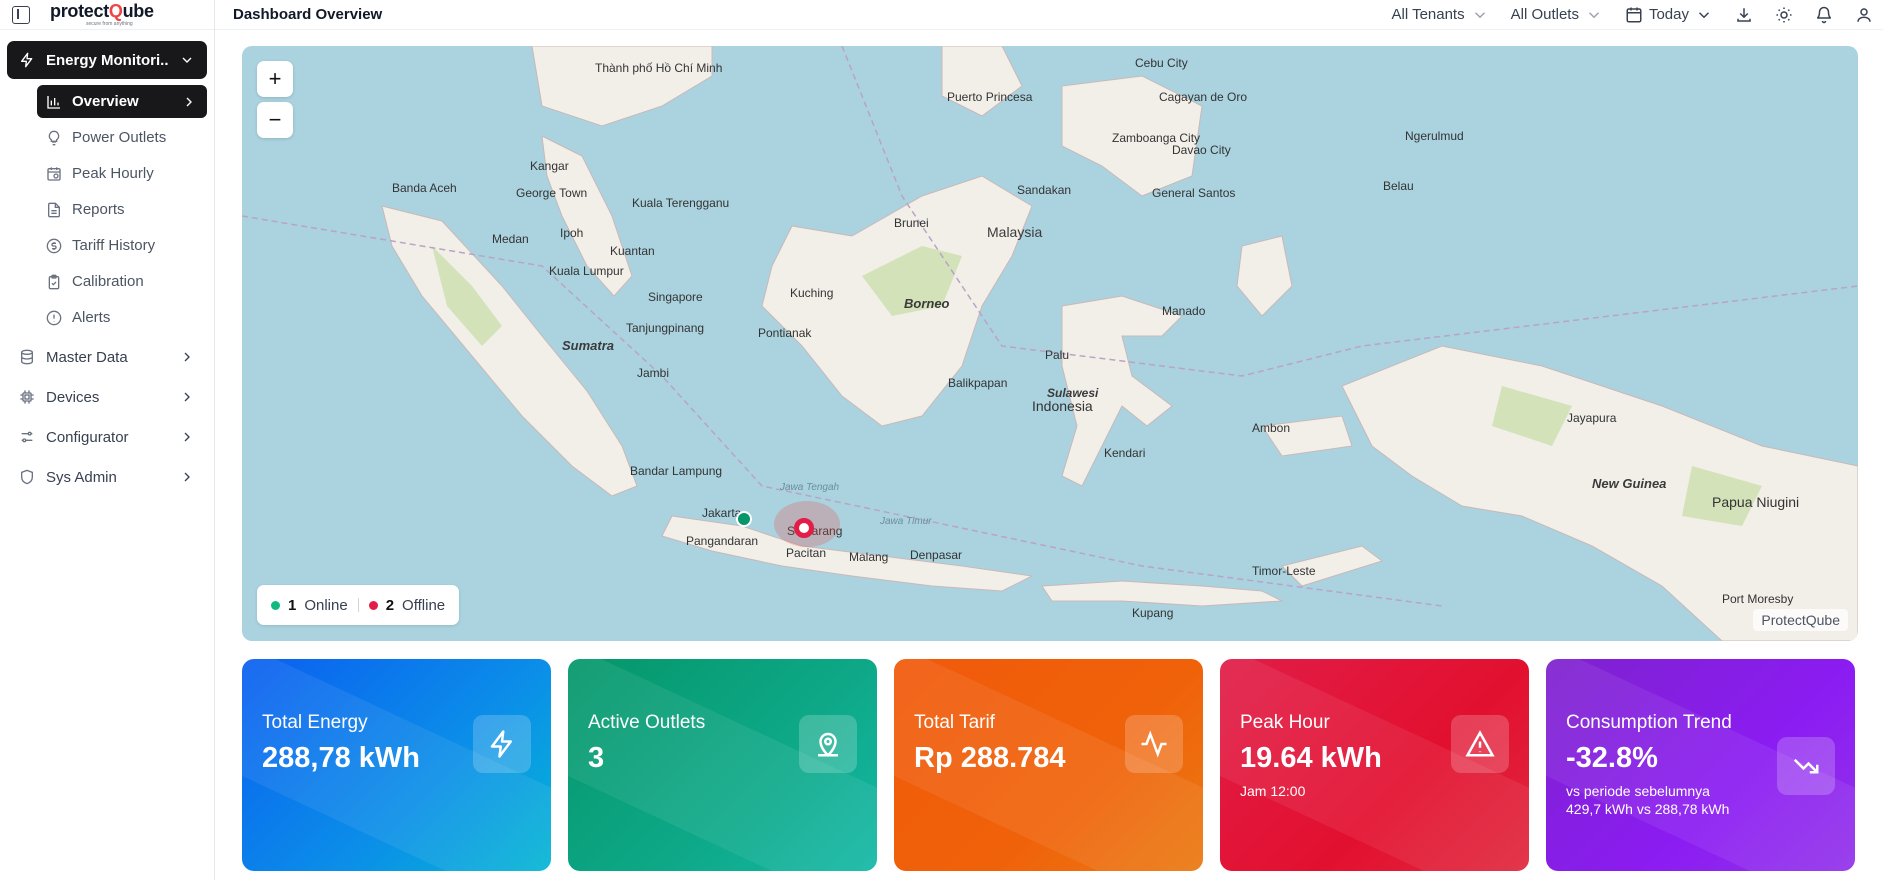  Describe the element at coordinates (73, 397) in the screenshot. I see `sidebar-group-label: Devices` at that location.